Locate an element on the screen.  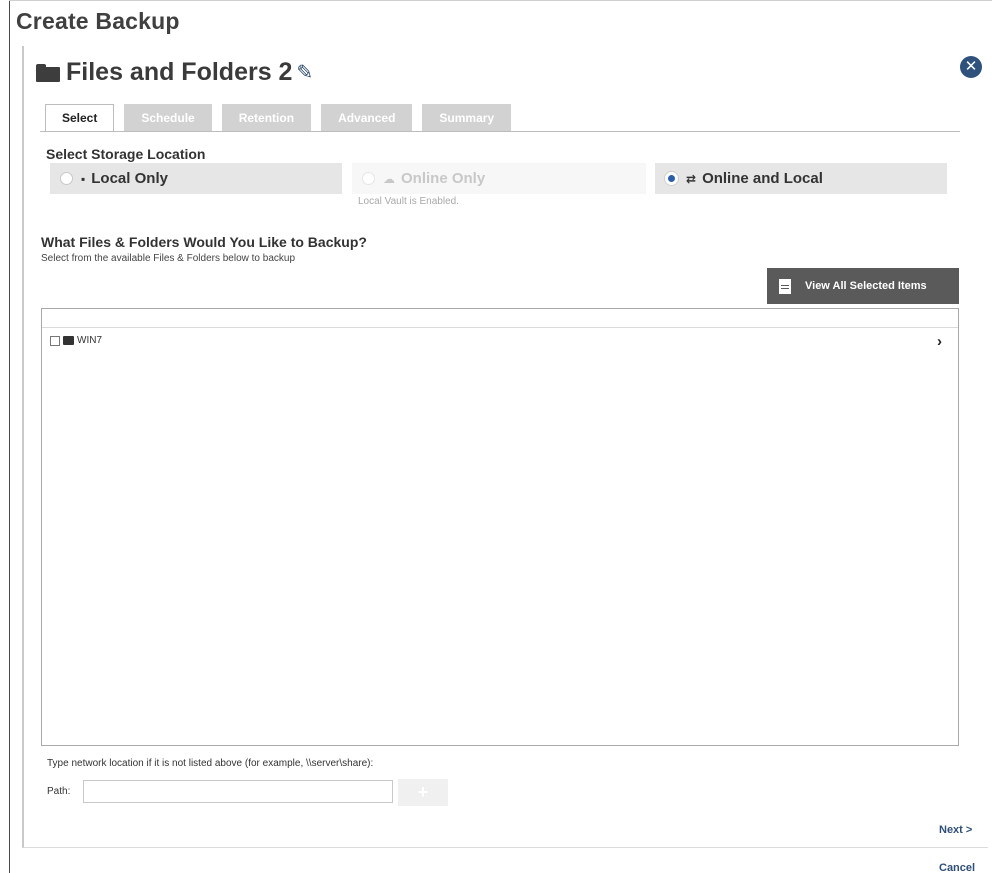
tab-select: Select is located at coordinates (80, 118).